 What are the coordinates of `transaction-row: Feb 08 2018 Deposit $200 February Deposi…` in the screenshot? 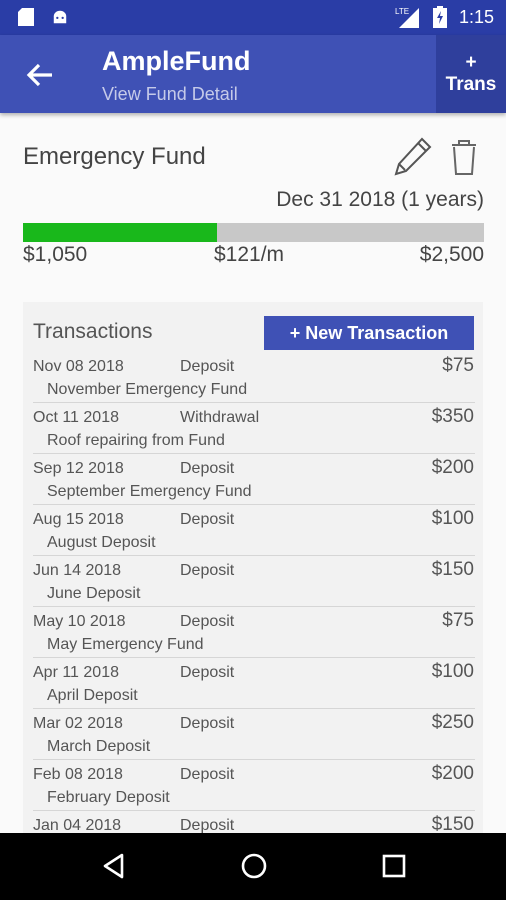 It's located at (253, 785).